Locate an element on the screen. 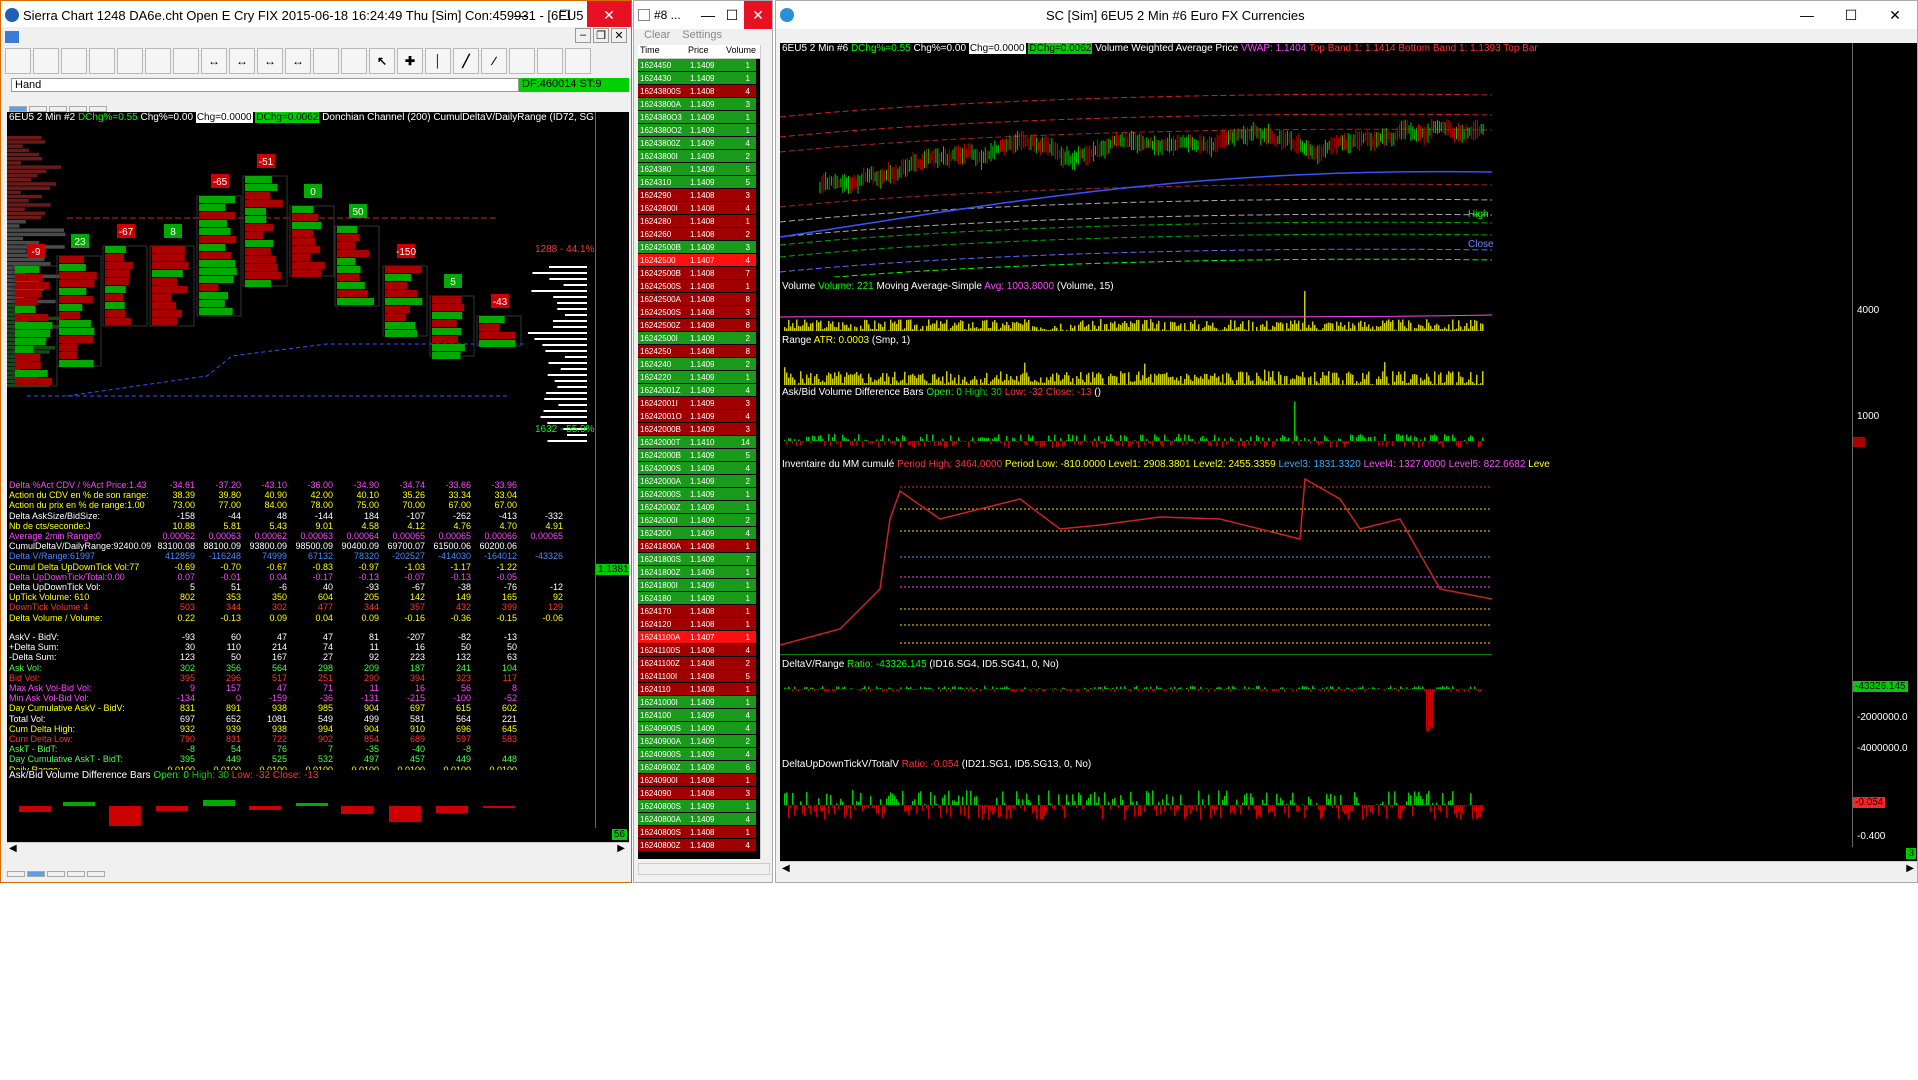 The height and width of the screenshot is (1080, 1918). toolbar-tc-2-button is located at coordinates (578, 61).